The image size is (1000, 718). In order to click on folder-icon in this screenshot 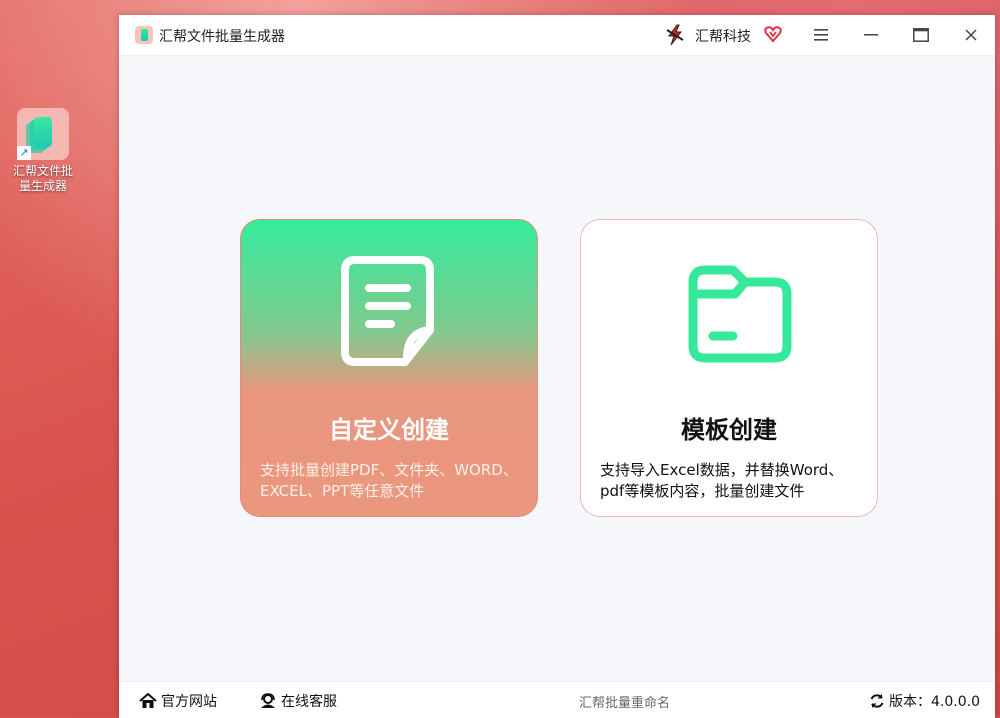, I will do `click(740, 314)`.